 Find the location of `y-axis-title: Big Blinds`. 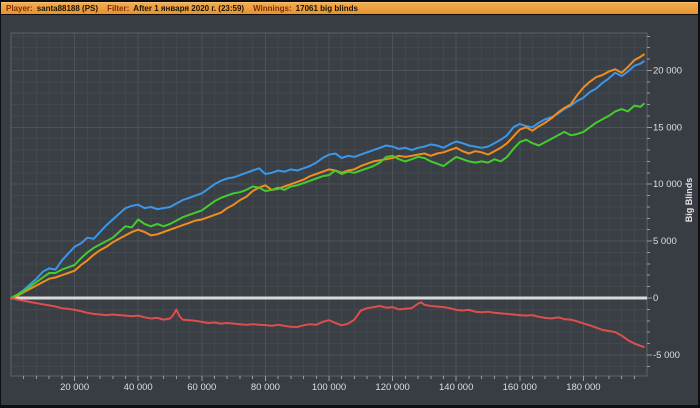

y-axis-title: Big Blinds is located at coordinates (689, 200).